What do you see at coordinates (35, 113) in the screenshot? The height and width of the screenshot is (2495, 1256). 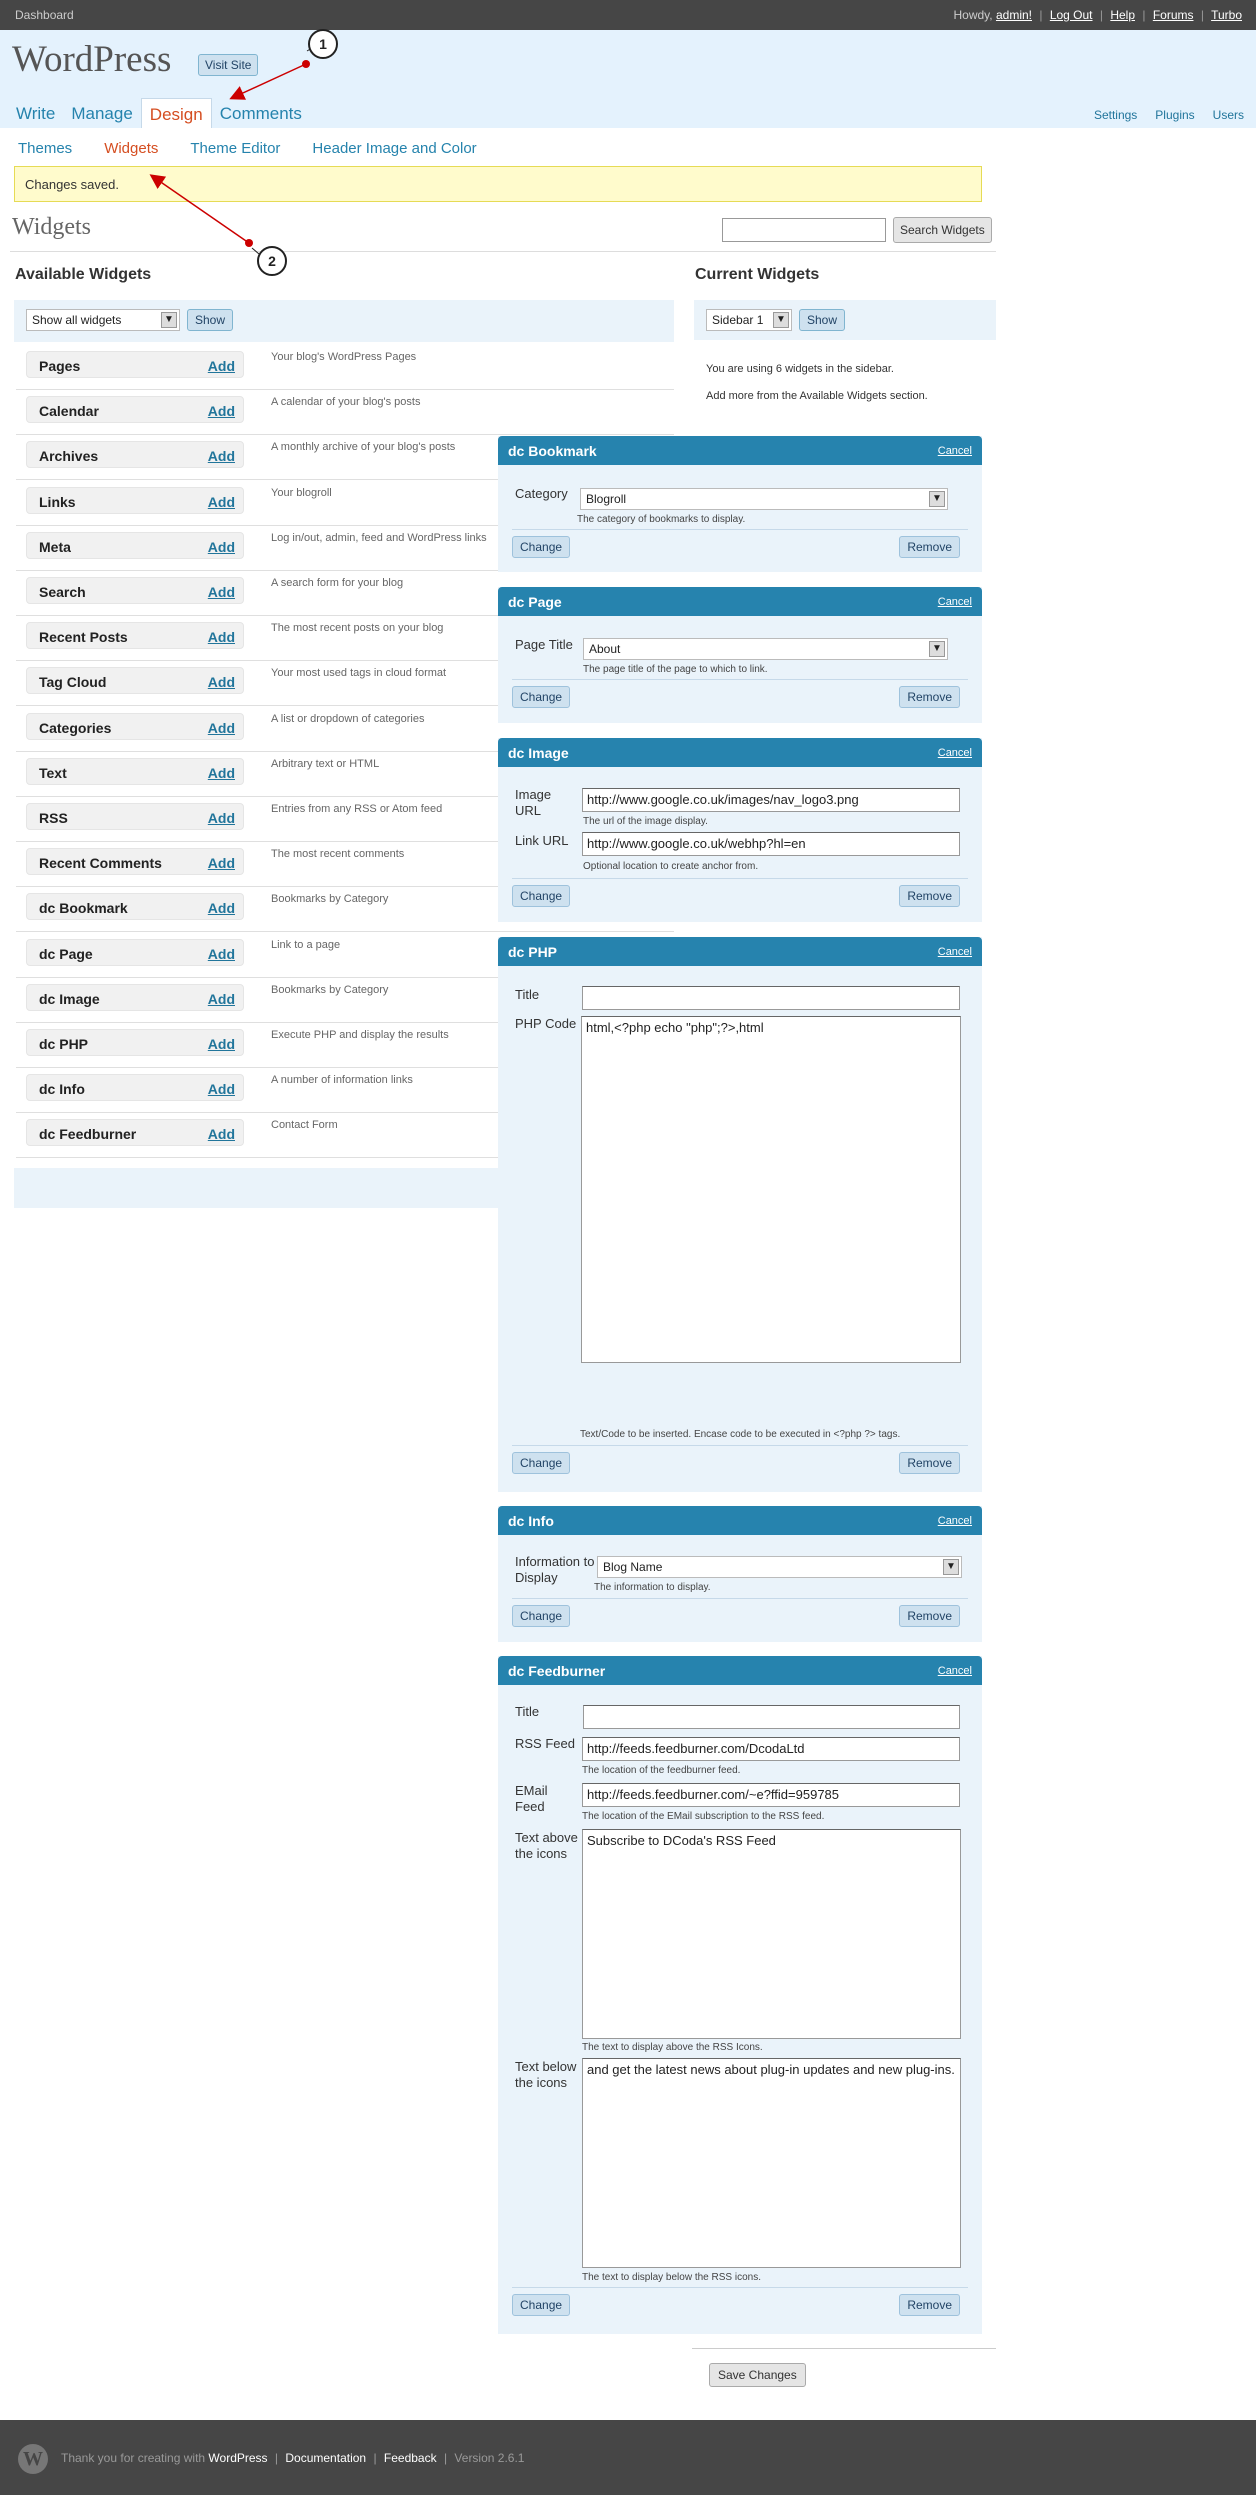 I see `tab-write: Write` at bounding box center [35, 113].